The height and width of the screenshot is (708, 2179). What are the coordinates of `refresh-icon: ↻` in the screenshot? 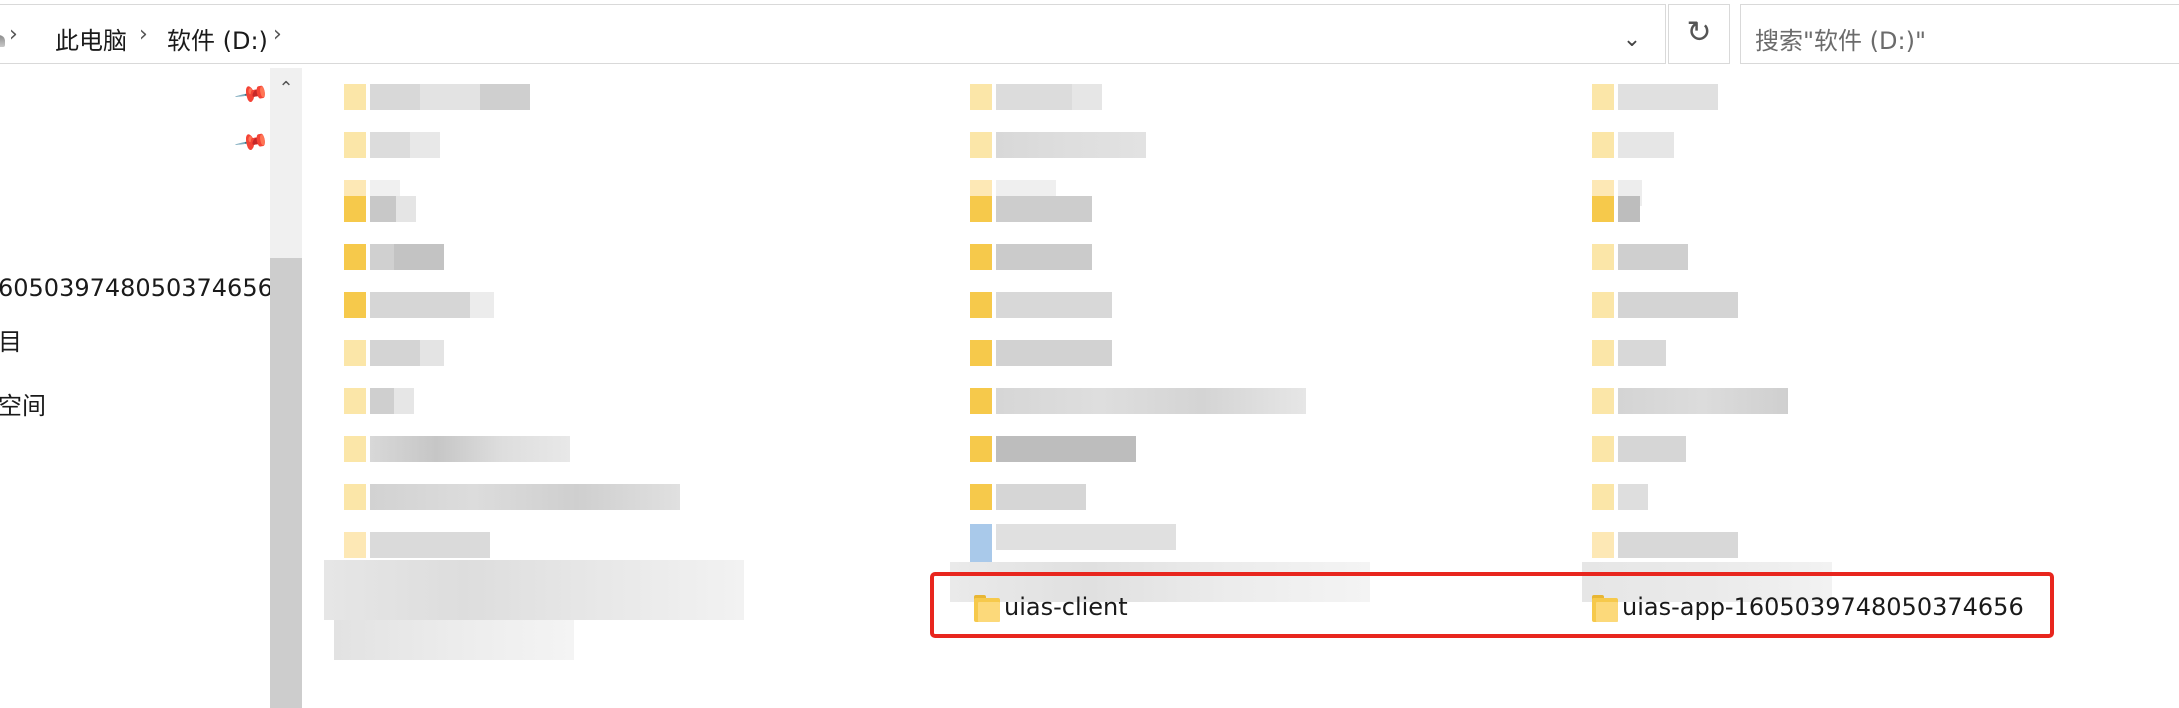 It's located at (1699, 34).